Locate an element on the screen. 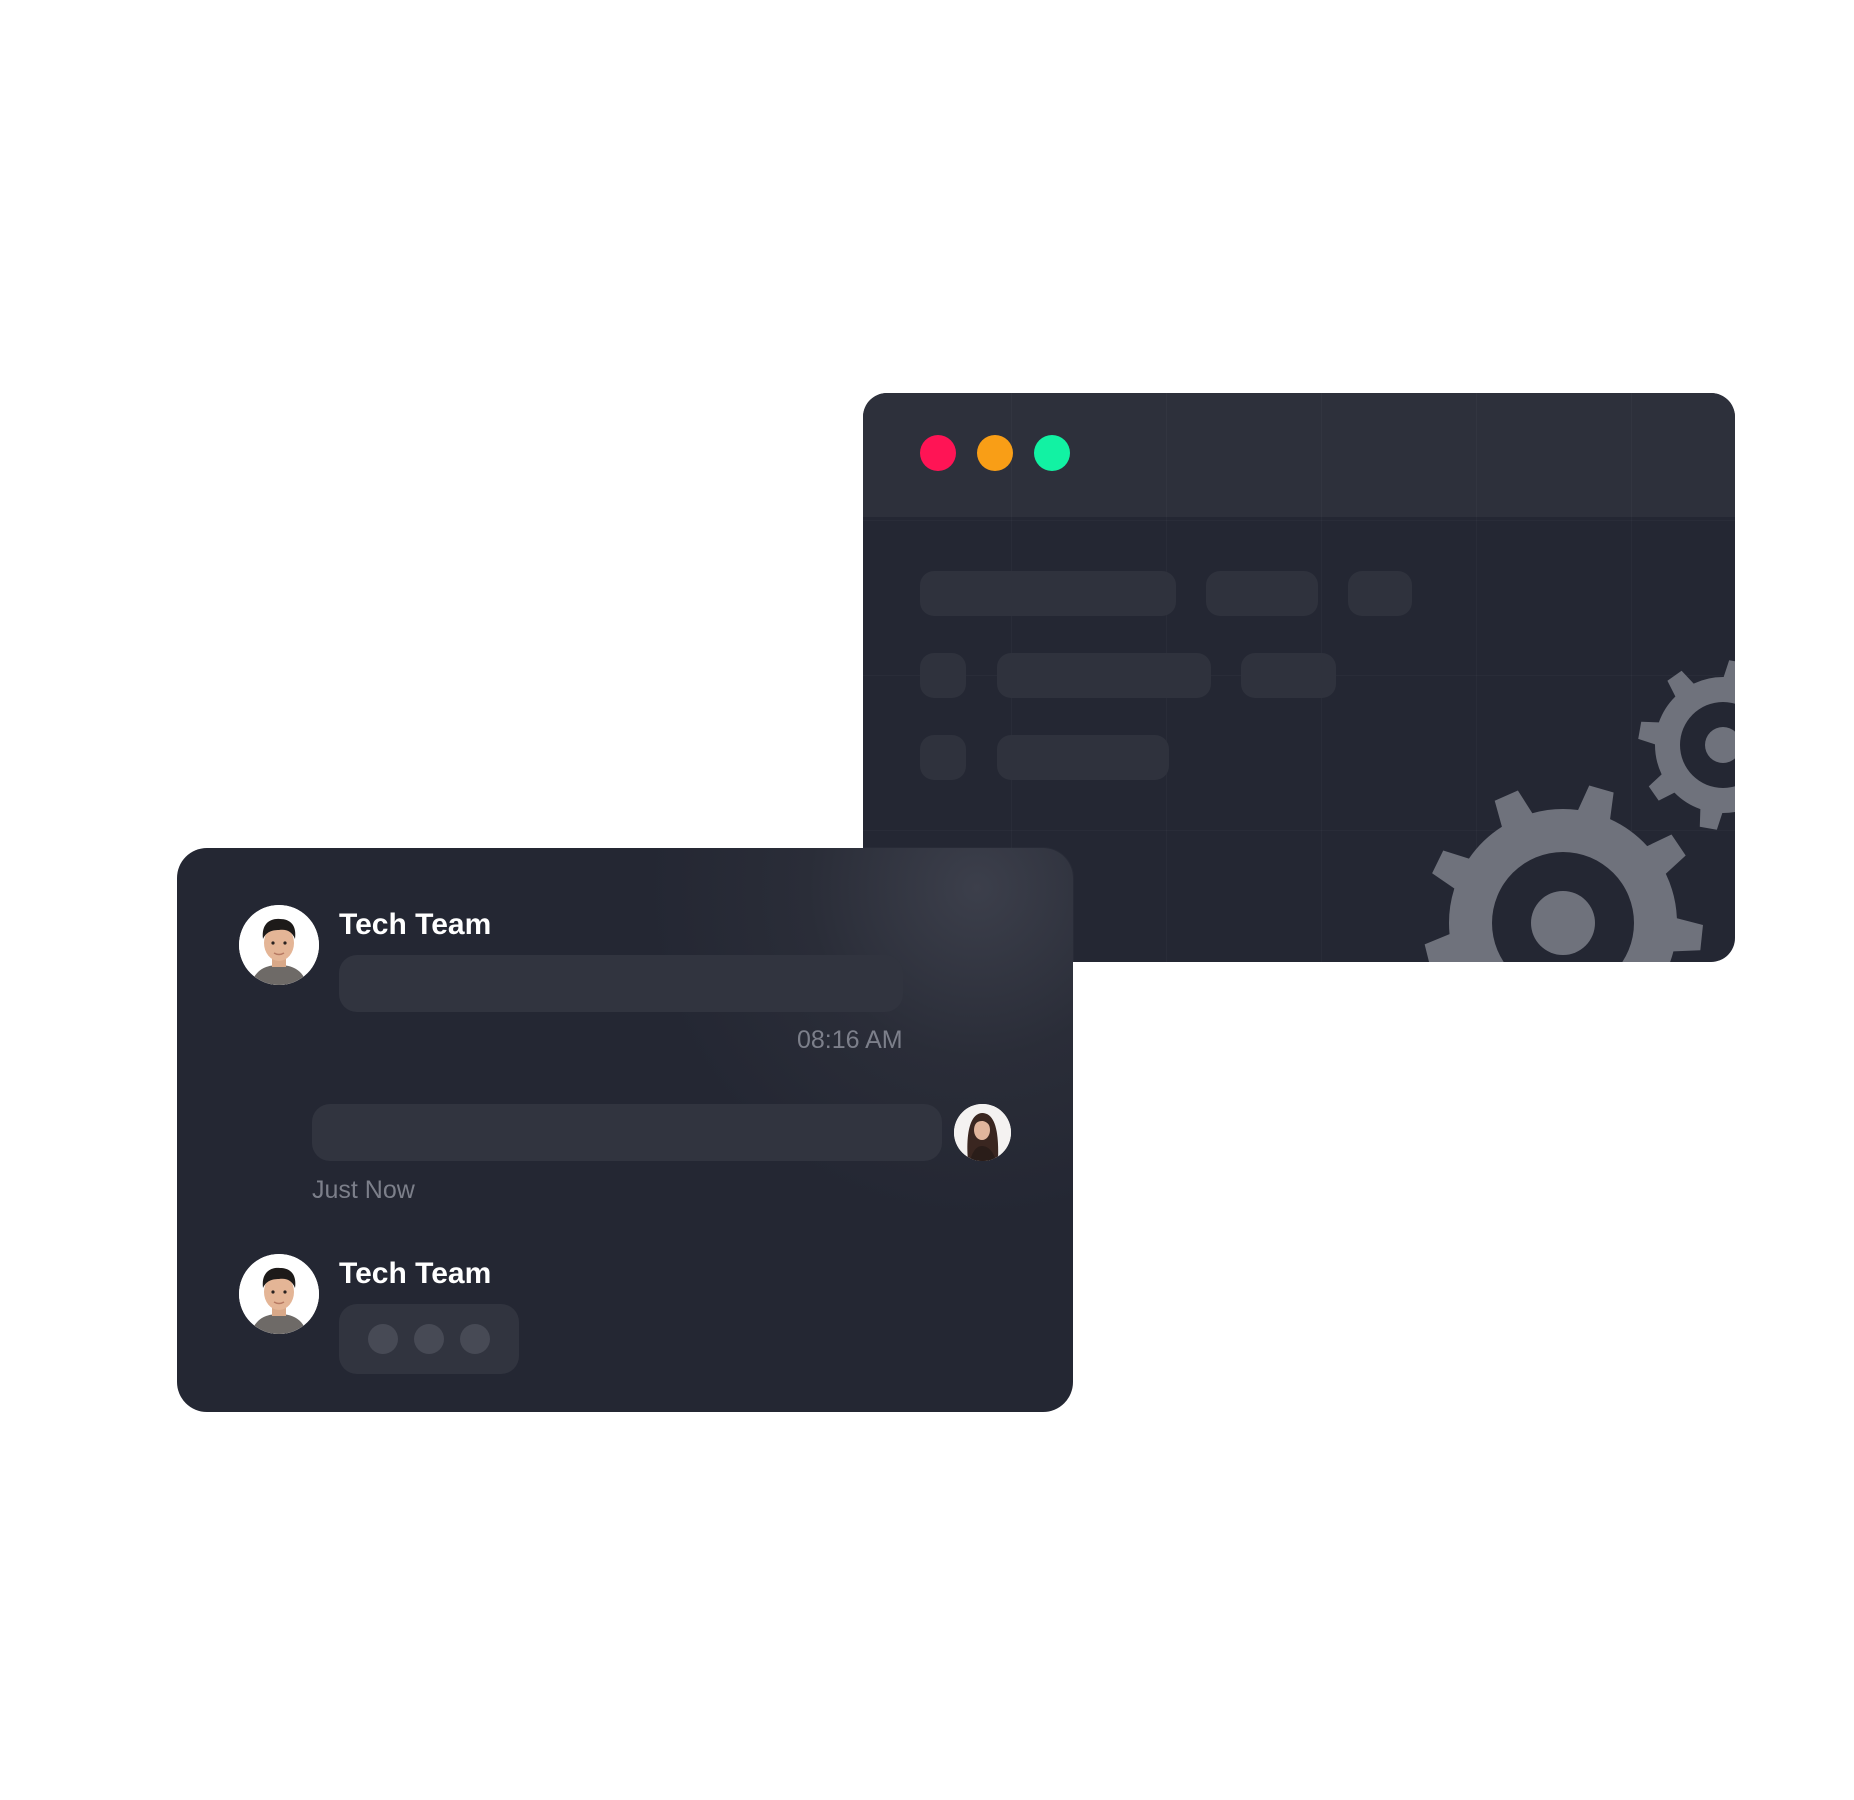 The image size is (1854, 1800). message-timestamp: 08:16 AM is located at coordinates (850, 1040).